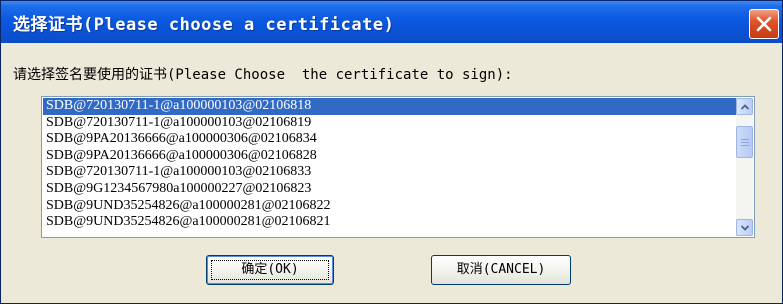  Describe the element at coordinates (389, 106) in the screenshot. I see `certificate-list-item: SDB@720130711-1@a100000103@02106818` at that location.